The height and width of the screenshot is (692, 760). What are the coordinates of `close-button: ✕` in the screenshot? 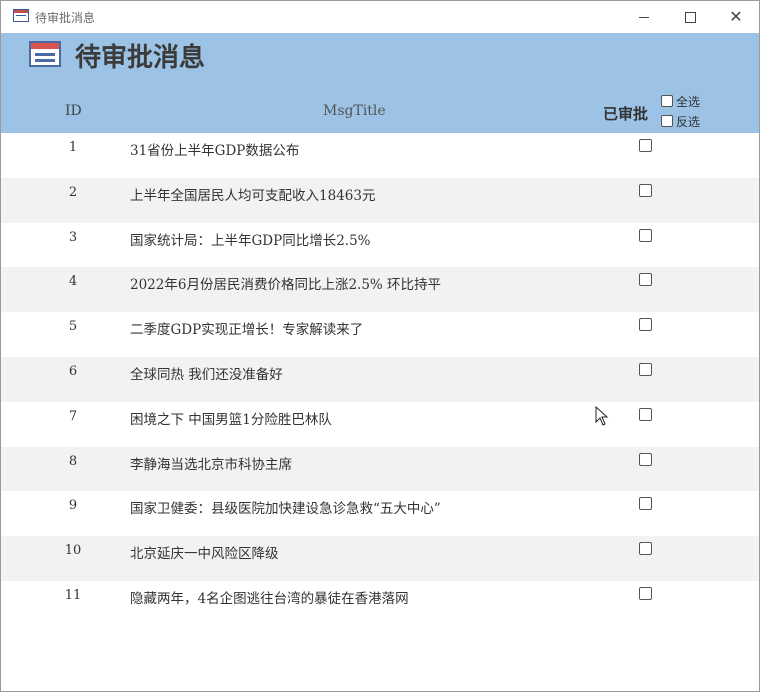 It's located at (736, 17).